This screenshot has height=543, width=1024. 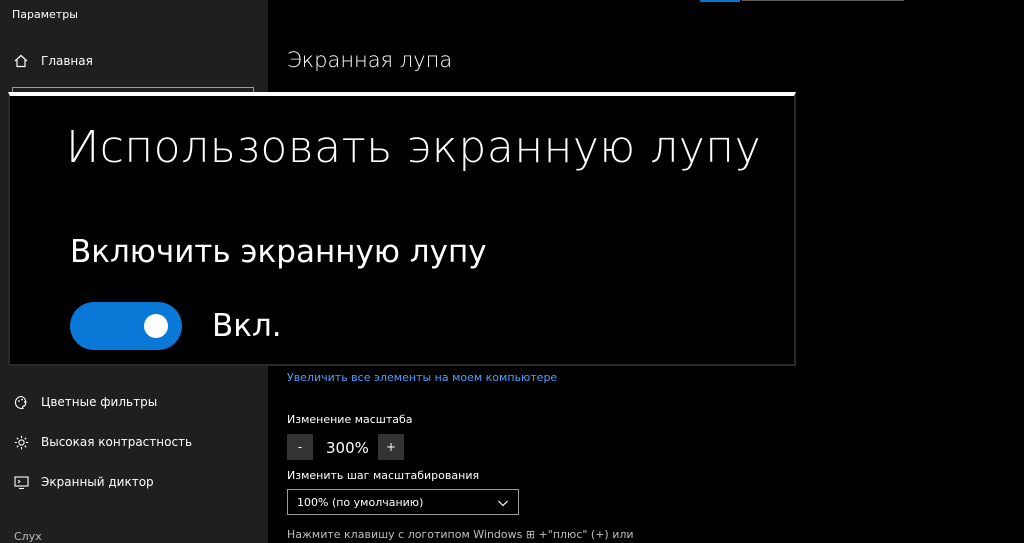 I want to click on sidebar-item-label: Экранный диктор, so click(x=97, y=482).